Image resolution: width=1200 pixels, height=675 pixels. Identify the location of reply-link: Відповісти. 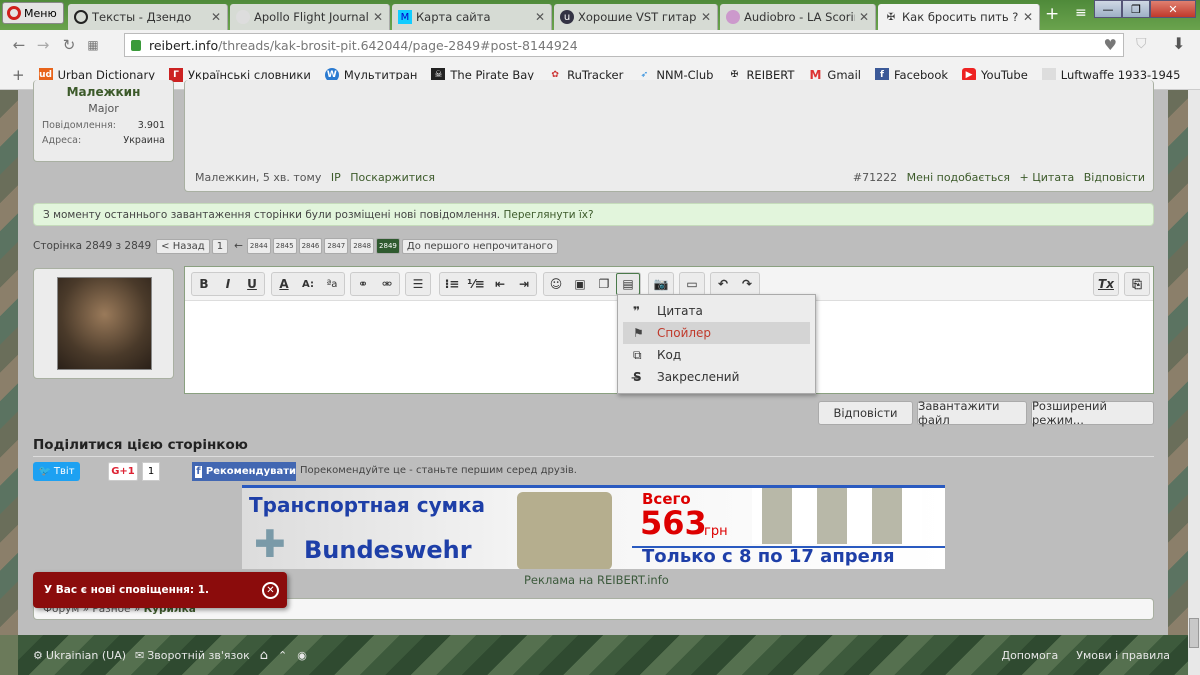
(1114, 177).